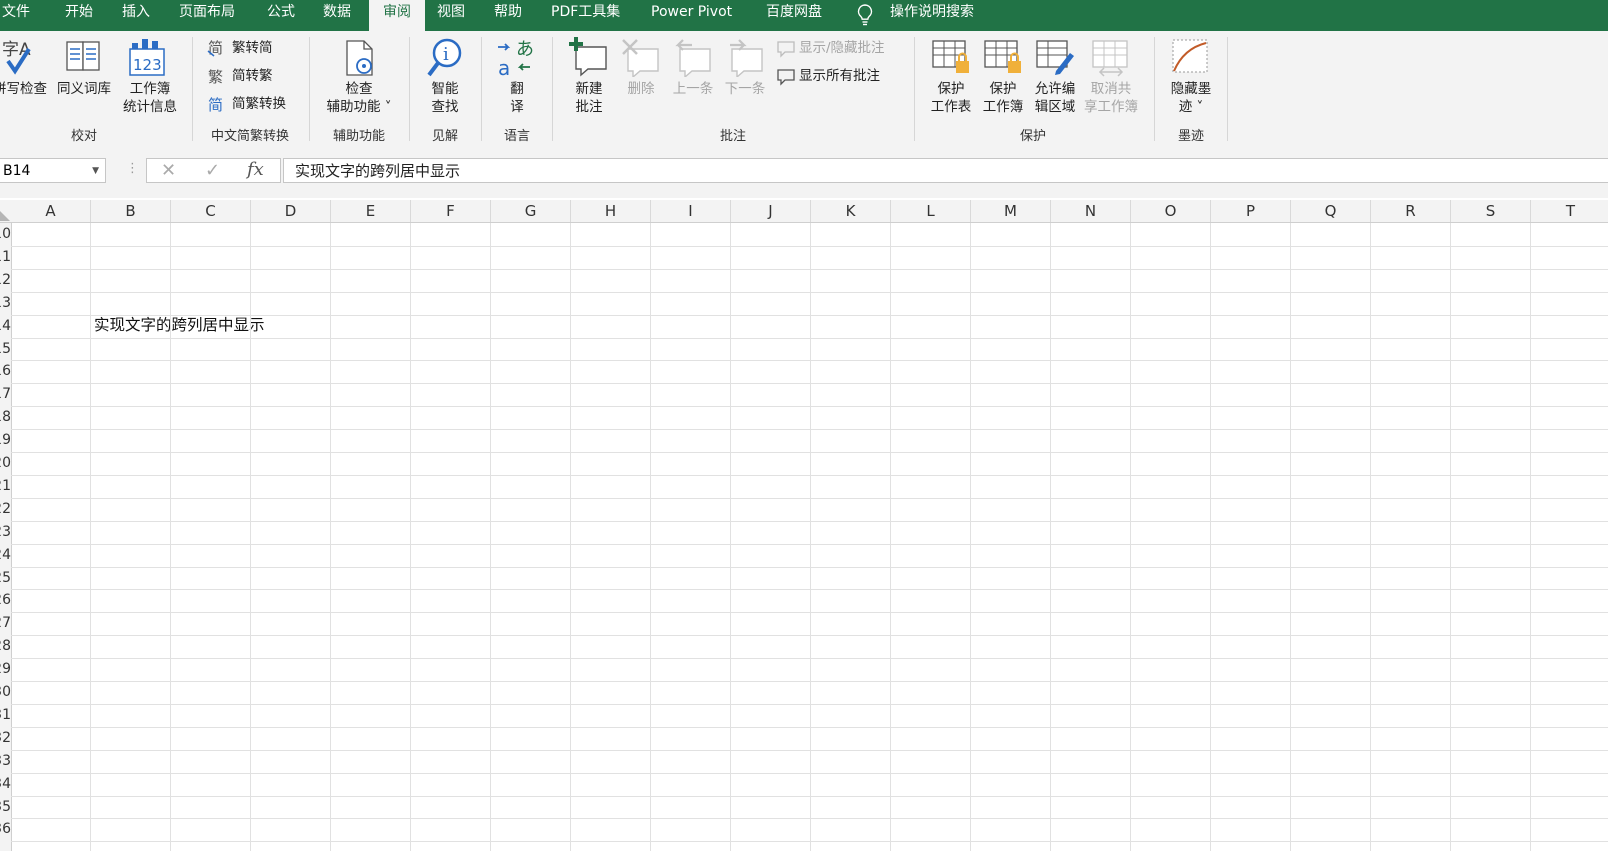 The image size is (1608, 851). What do you see at coordinates (525, 49) in the screenshot?
I see `svg-text: あ` at bounding box center [525, 49].